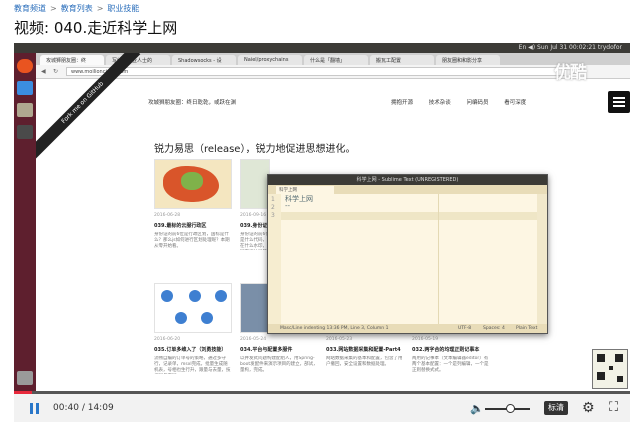  Describe the element at coordinates (25, 66) in the screenshot. I see `ubuntu-logo-icon` at that location.